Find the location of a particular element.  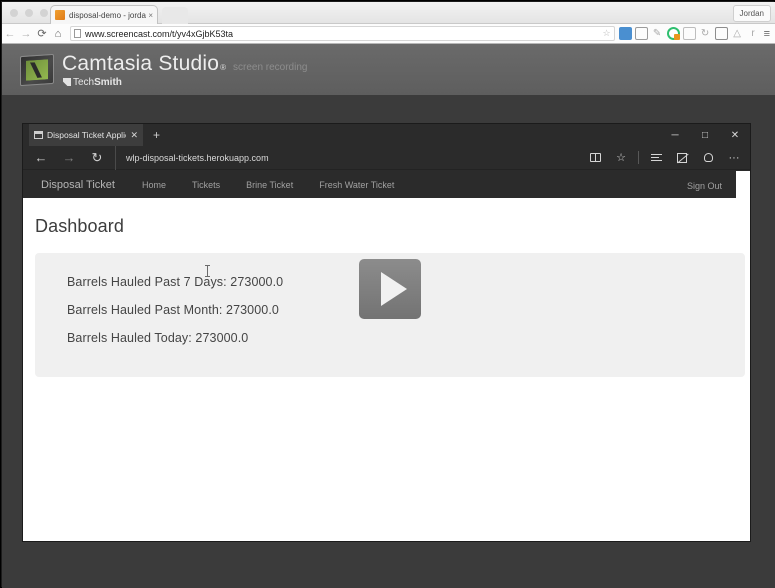

new-tab-button: + is located at coordinates (156, 135).